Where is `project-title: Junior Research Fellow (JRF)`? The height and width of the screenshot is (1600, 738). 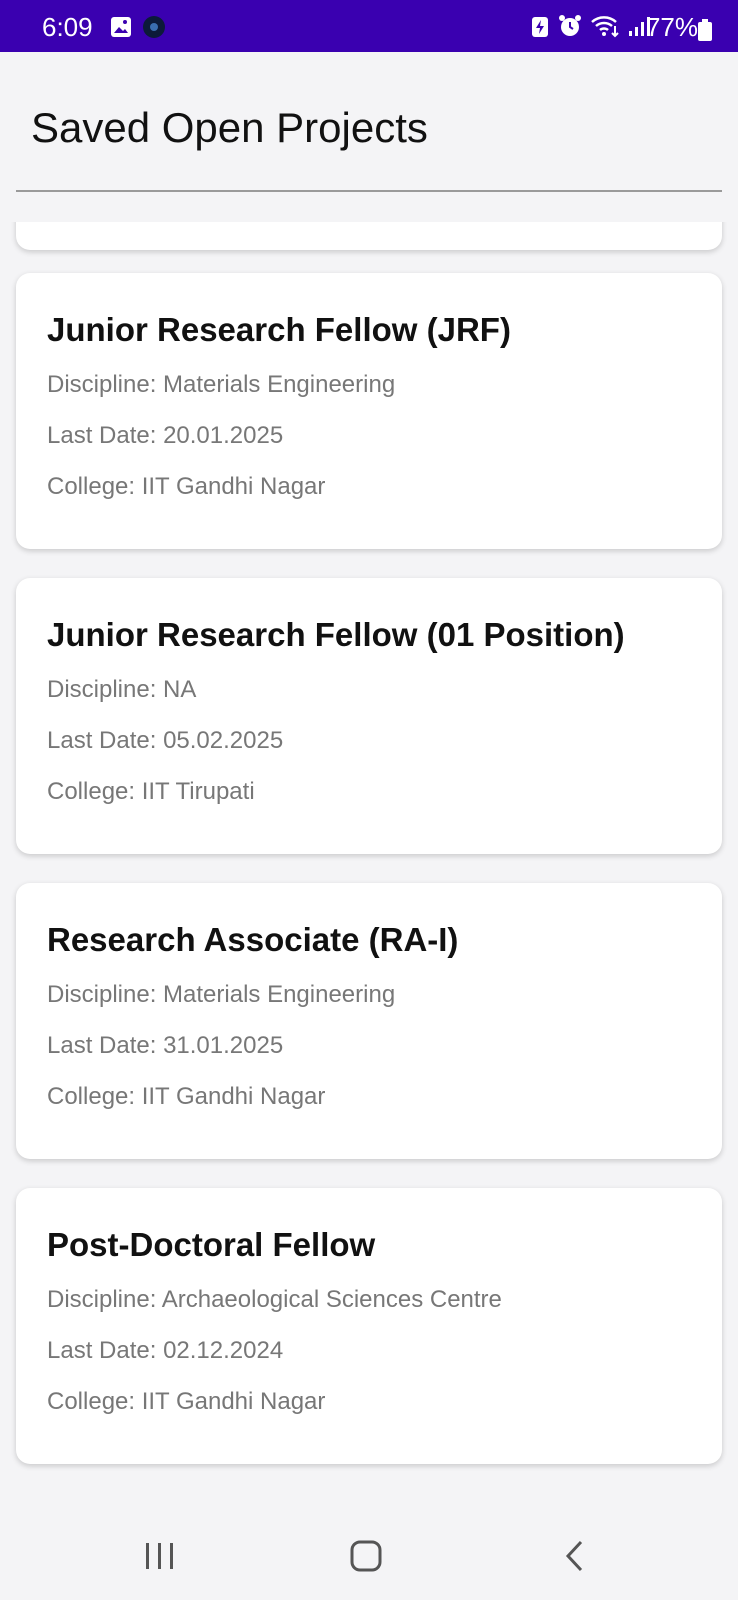 project-title: Junior Research Fellow (JRF) is located at coordinates (279, 329).